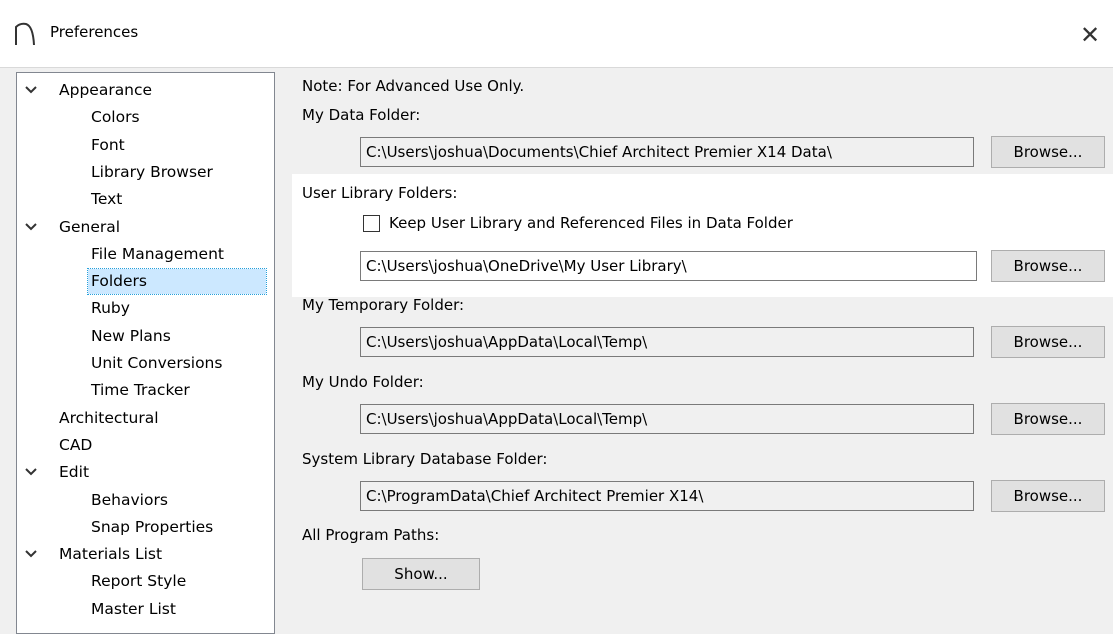 Image resolution: width=1113 pixels, height=634 pixels. I want to click on tree-item-label: Edit, so click(74, 472).